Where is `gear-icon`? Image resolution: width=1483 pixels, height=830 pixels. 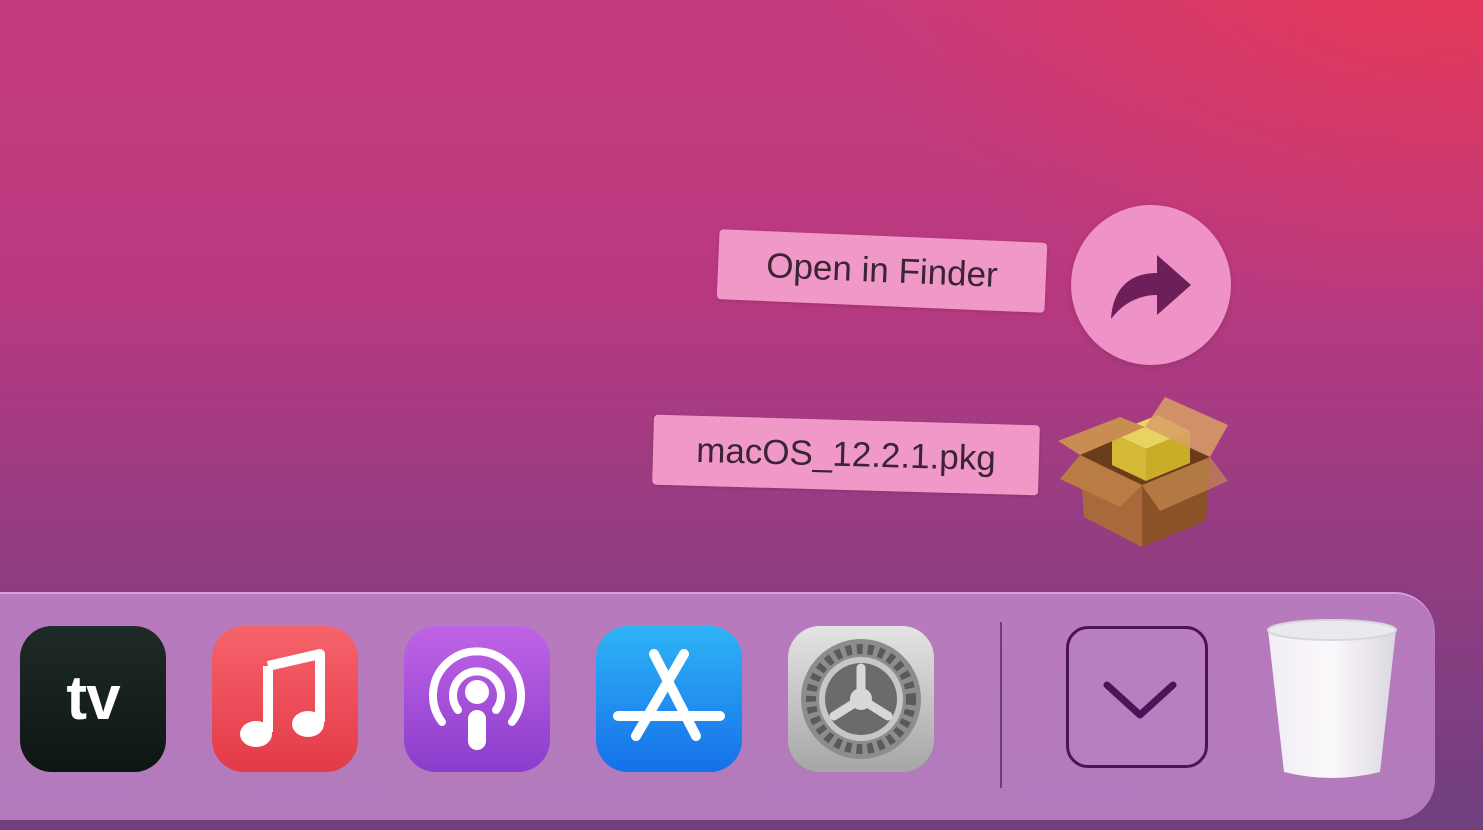
gear-icon is located at coordinates (861, 699).